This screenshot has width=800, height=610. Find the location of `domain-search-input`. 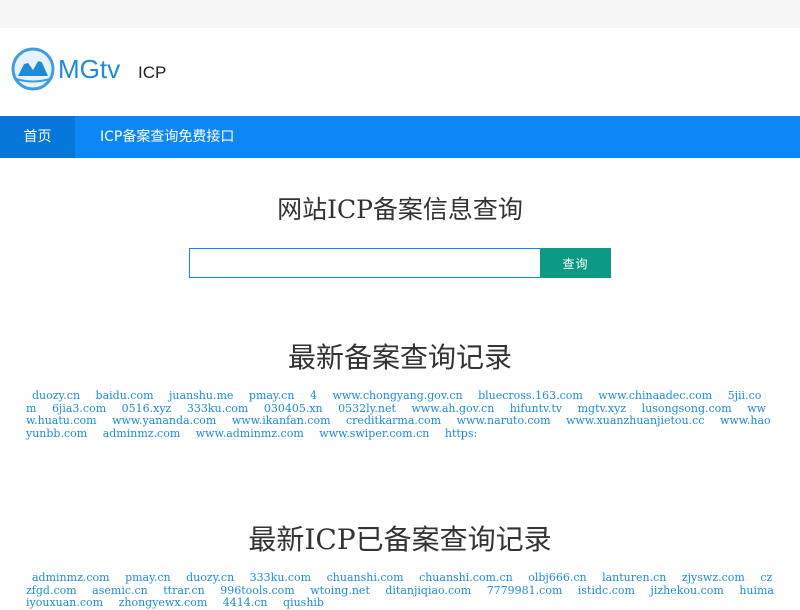

domain-search-input is located at coordinates (369, 263).